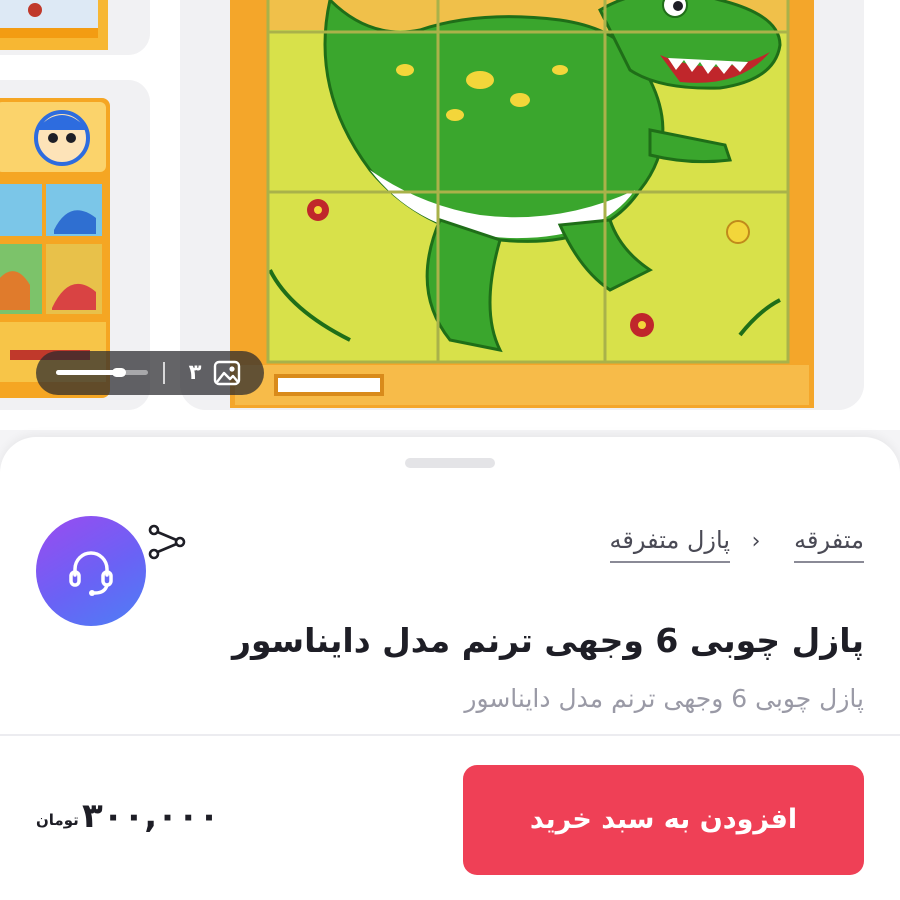  I want to click on image-icon, so click(227, 373).